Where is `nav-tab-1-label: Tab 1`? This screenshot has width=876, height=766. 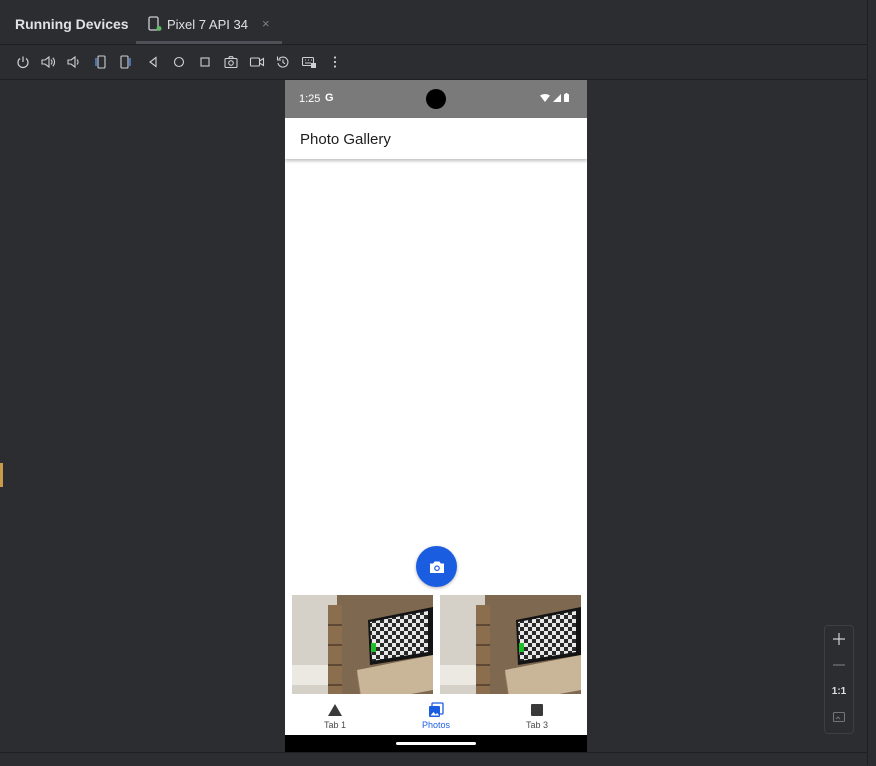
nav-tab-1-label: Tab 1 is located at coordinates (335, 725).